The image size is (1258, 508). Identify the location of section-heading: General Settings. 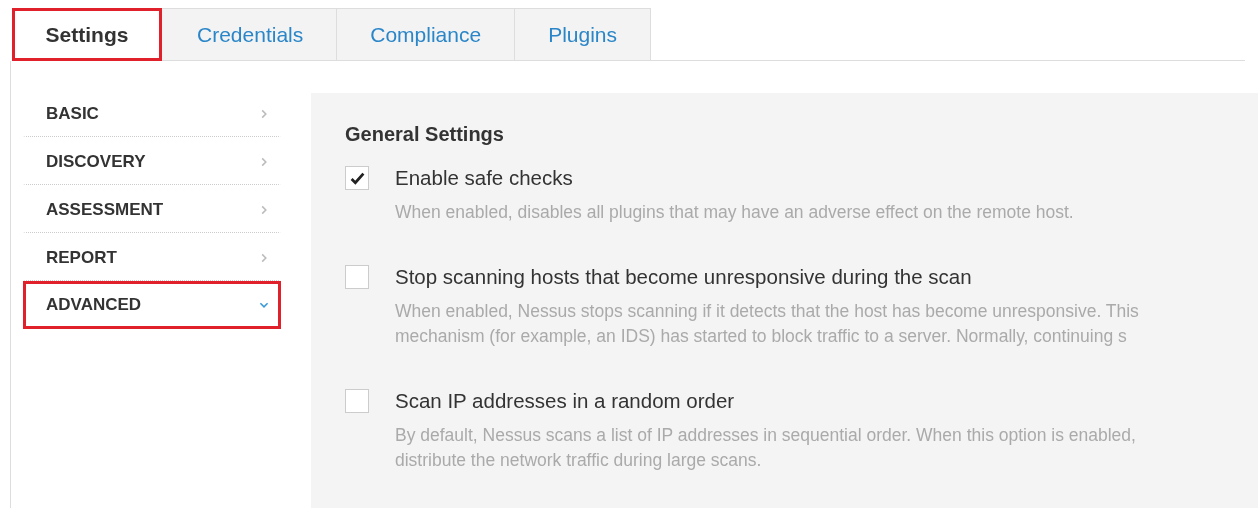
(425, 134).